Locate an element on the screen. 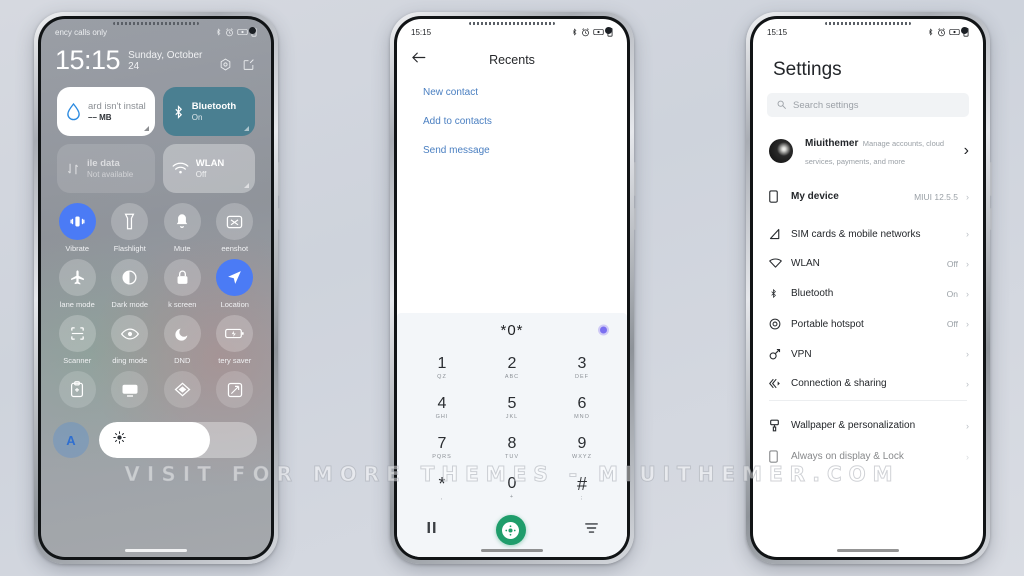 This screenshot has width=1024, height=576. toggle-label: Scanner is located at coordinates (77, 360).